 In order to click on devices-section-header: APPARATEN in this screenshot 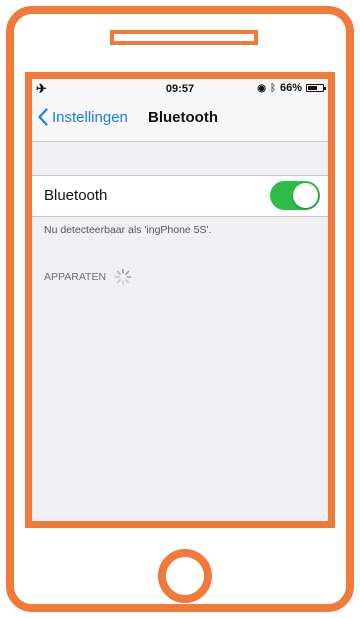, I will do `click(88, 277)`.